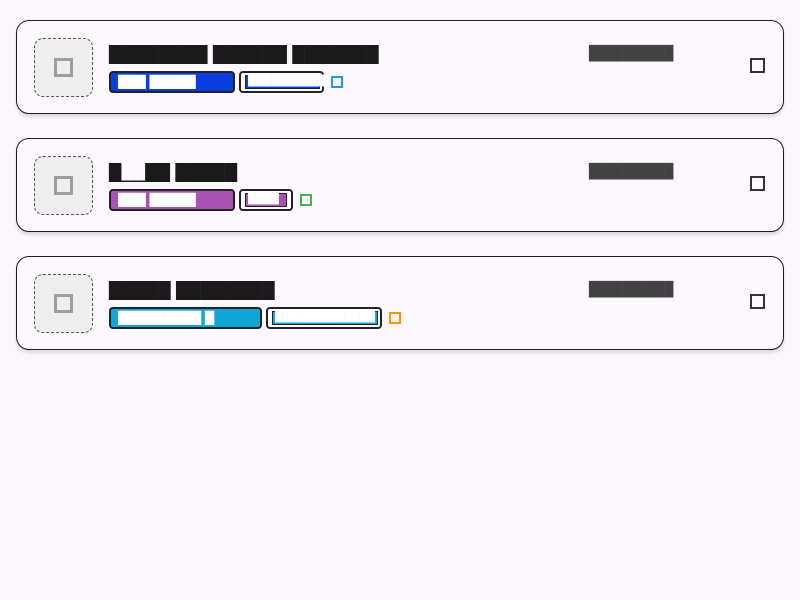 The height and width of the screenshot is (600, 800). Describe the element at coordinates (173, 172) in the screenshot. I see `card-title: █___██ █████` at that location.